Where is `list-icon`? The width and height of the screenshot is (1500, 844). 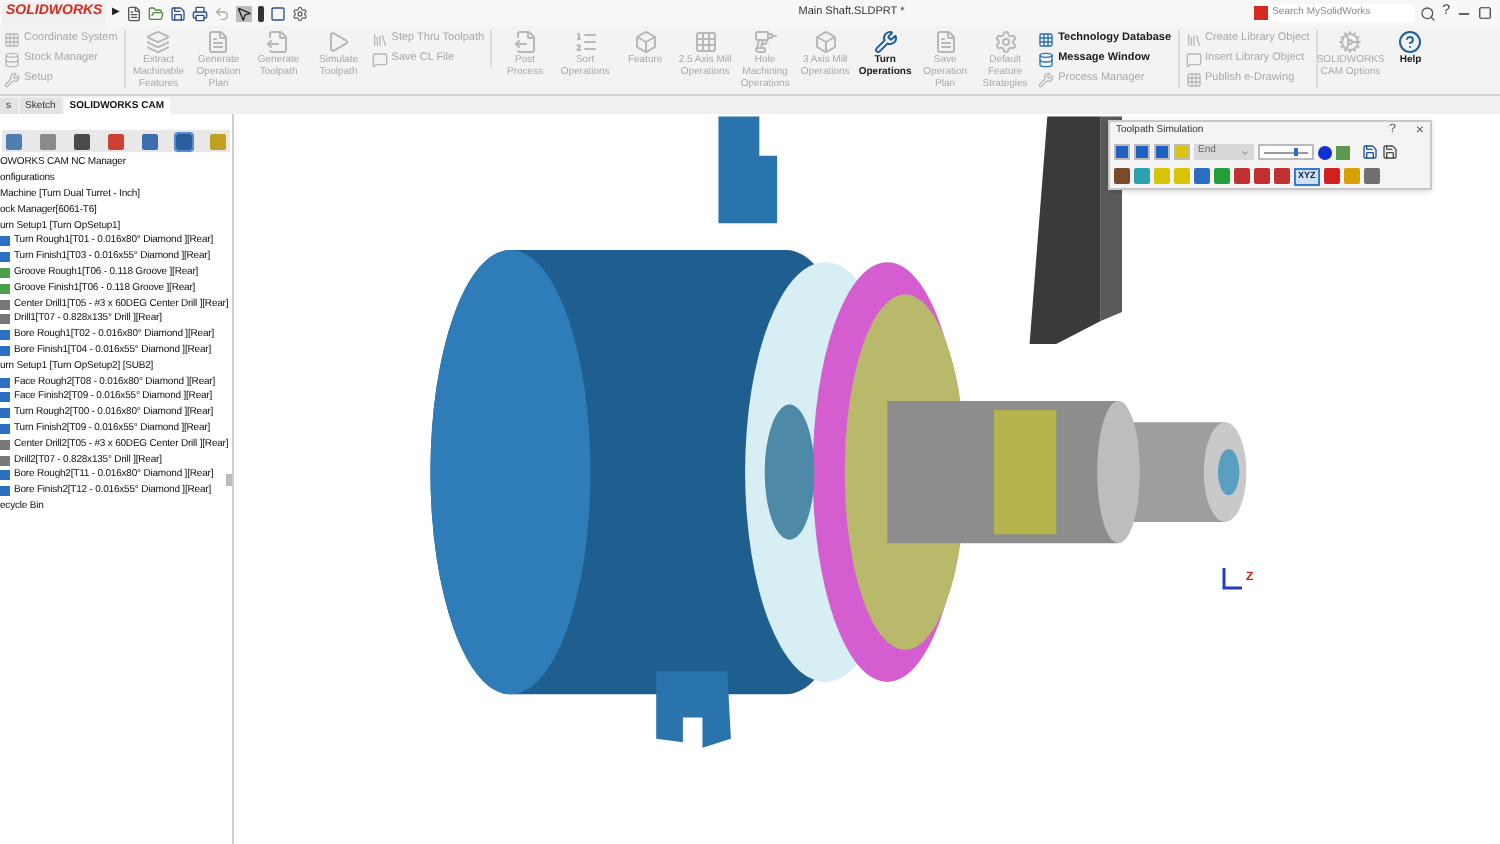
list-icon is located at coordinates (585, 42).